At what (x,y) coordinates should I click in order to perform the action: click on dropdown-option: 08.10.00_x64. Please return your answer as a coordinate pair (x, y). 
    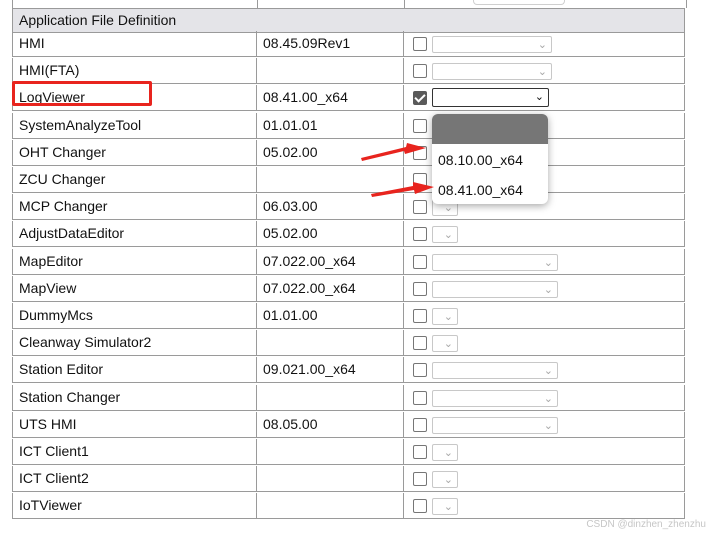
    Looking at the image, I should click on (480, 160).